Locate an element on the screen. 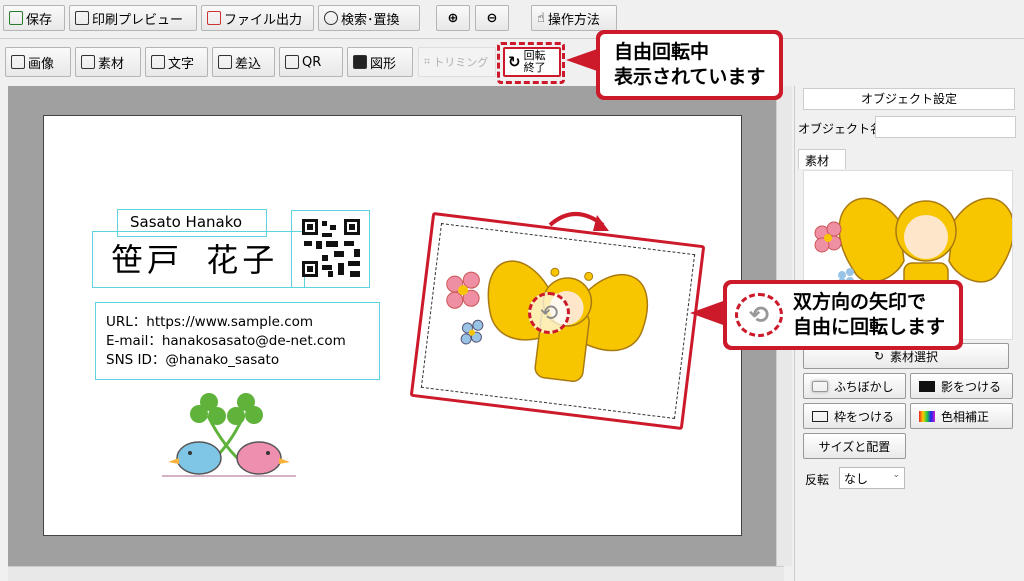  url-text: URL：https://www.sample.com is located at coordinates (210, 322).